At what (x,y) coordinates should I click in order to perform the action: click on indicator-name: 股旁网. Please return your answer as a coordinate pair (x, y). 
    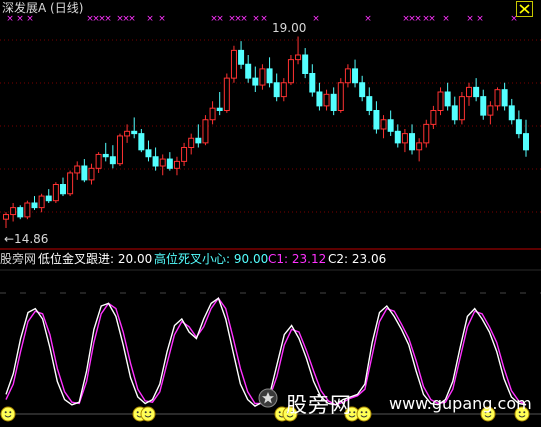
    Looking at the image, I should click on (18, 259).